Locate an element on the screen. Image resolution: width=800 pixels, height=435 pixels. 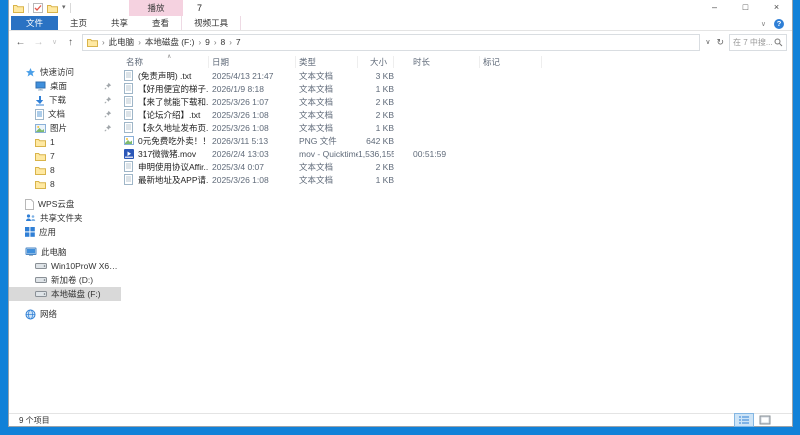
thumbnail-view-button is located at coordinates (765, 420).